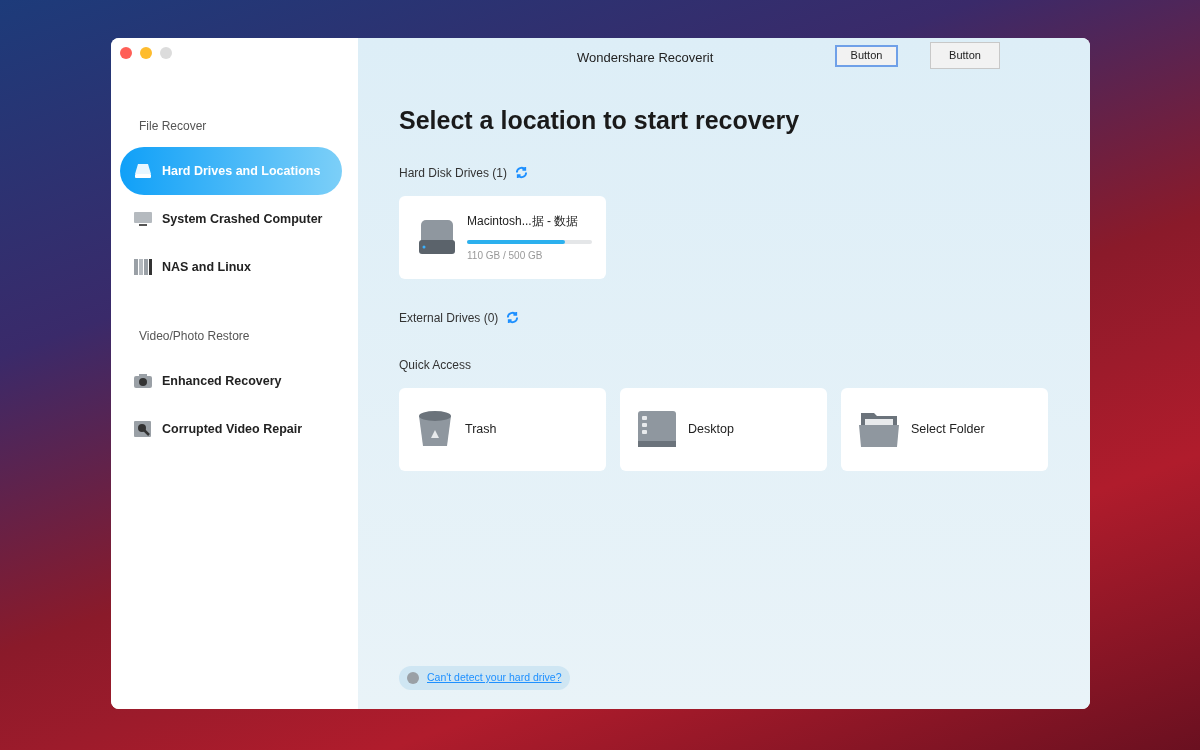  Describe the element at coordinates (173, 126) in the screenshot. I see `section-title: File Recover` at that location.